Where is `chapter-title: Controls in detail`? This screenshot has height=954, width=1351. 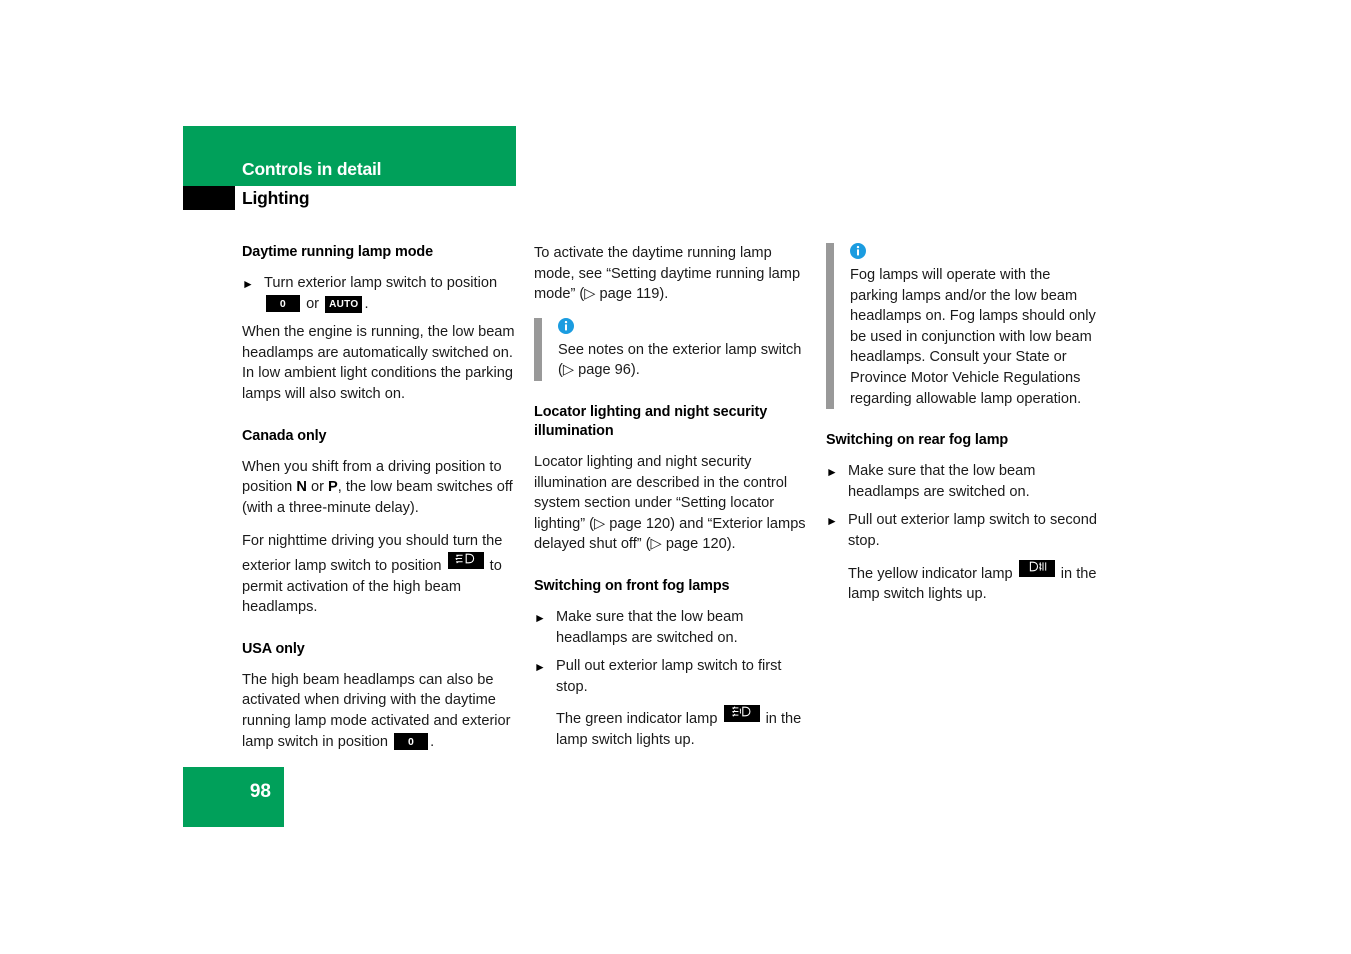 chapter-title: Controls in detail is located at coordinates (312, 169).